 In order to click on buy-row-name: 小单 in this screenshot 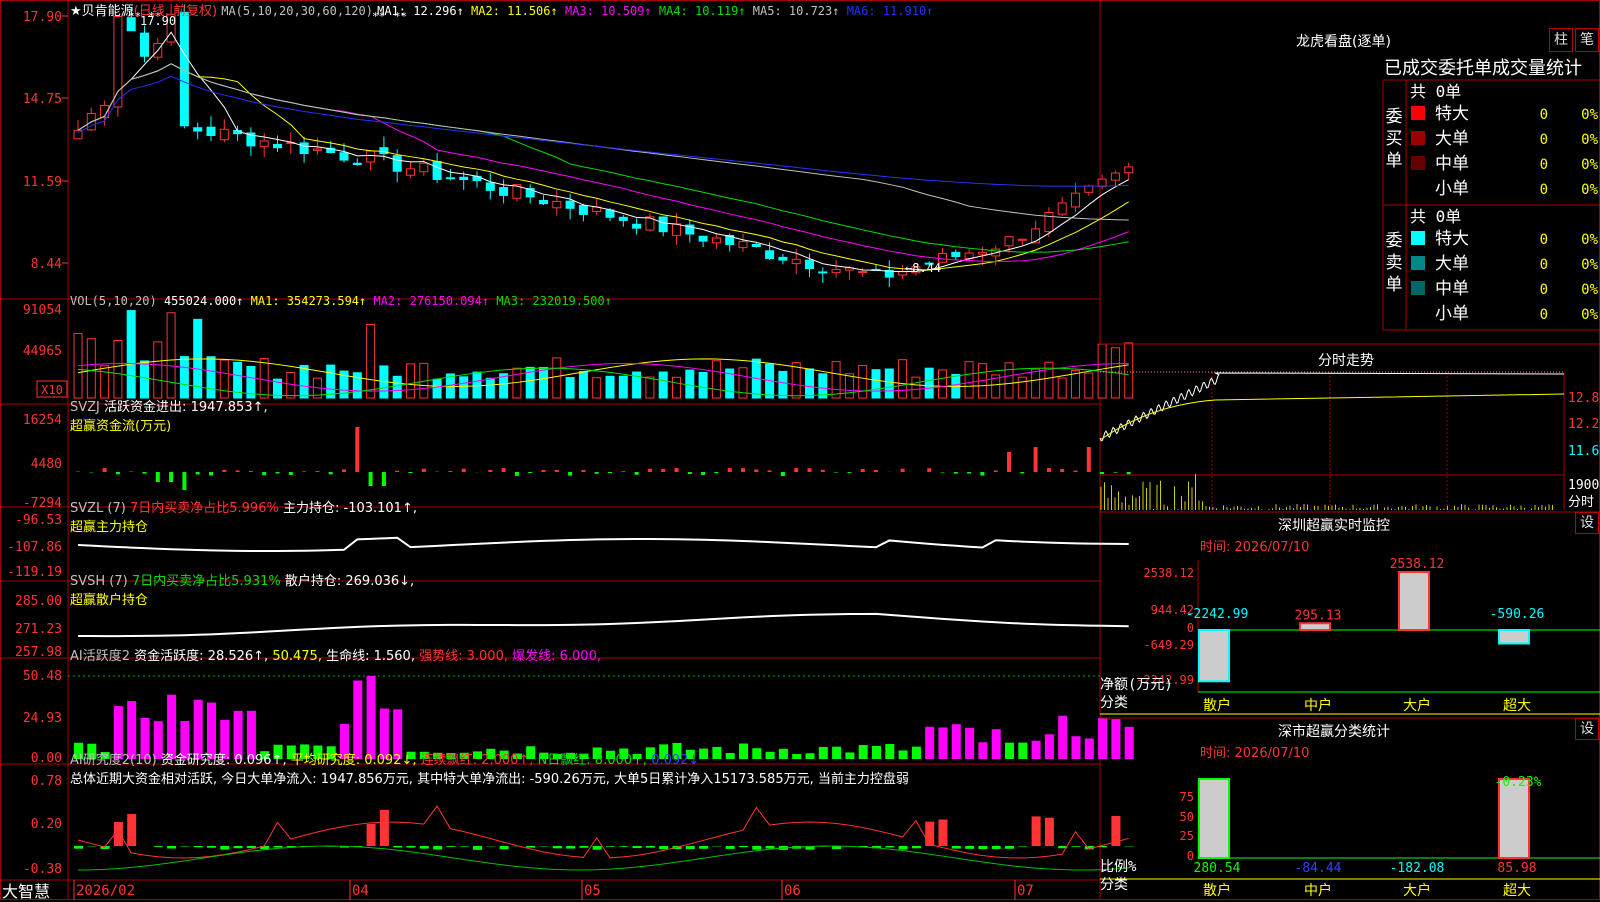, I will do `click(1452, 189)`.